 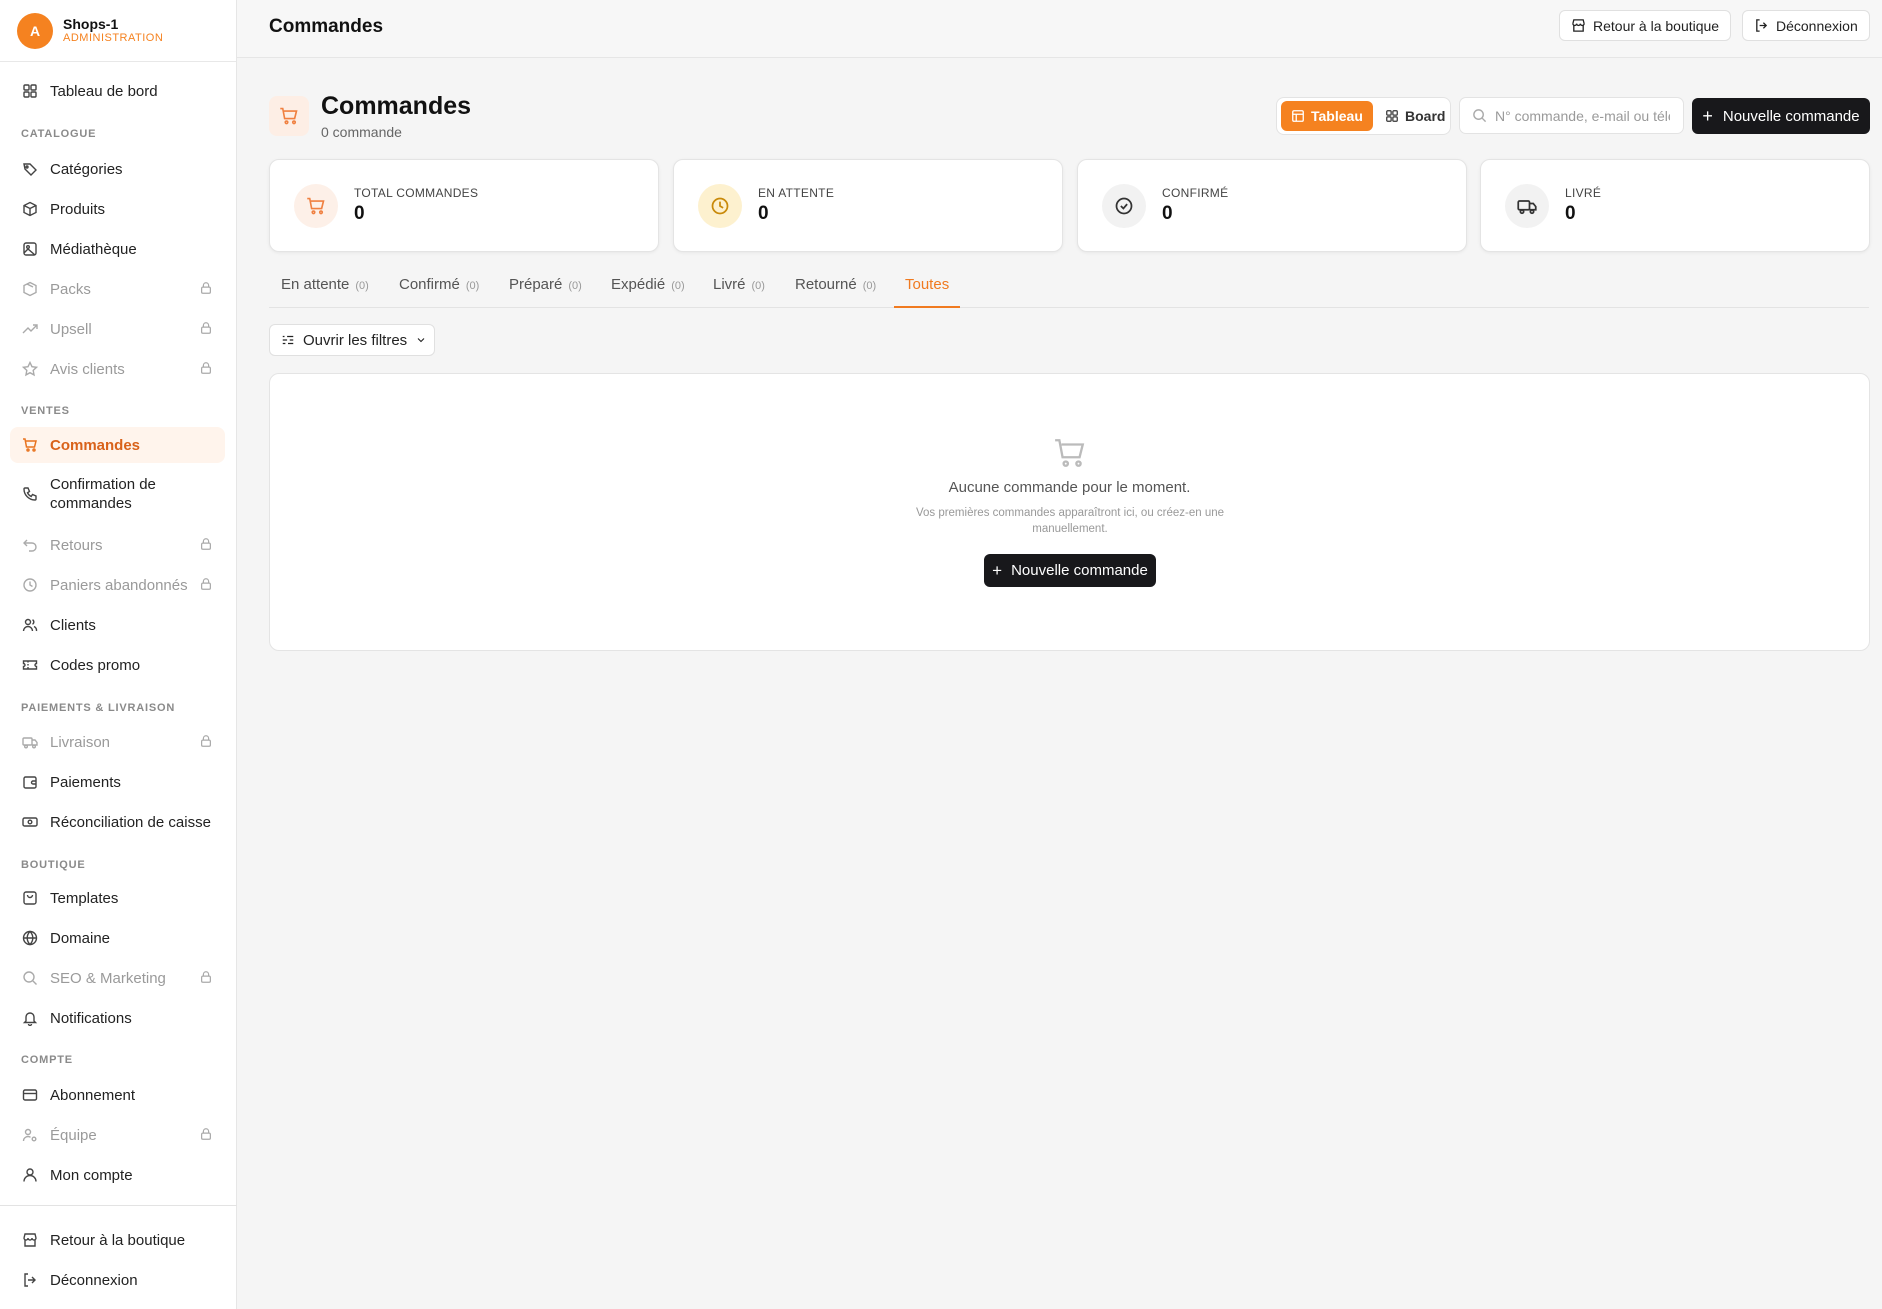 What do you see at coordinates (98, 708) in the screenshot?
I see `section-paiements: PAIEMENTS & LIVRAISON` at bounding box center [98, 708].